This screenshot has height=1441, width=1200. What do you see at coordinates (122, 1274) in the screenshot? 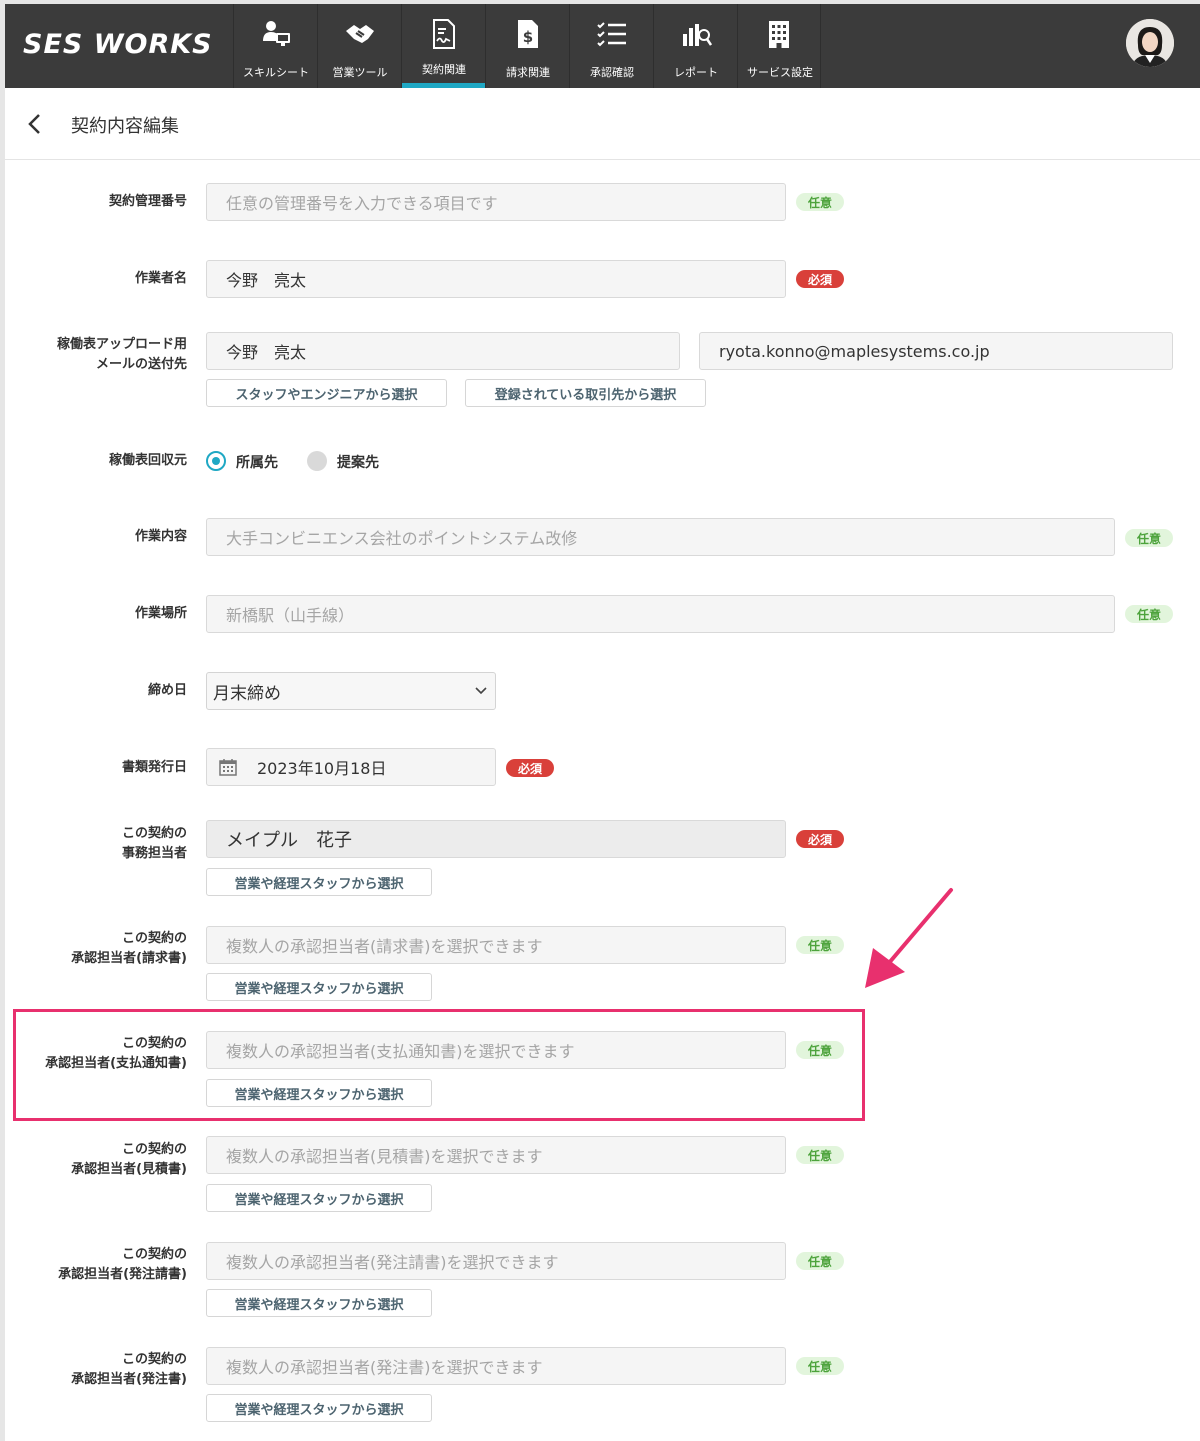
I see `approver-order-ack-label-2: 承認担当者(発注請書)` at bounding box center [122, 1274].